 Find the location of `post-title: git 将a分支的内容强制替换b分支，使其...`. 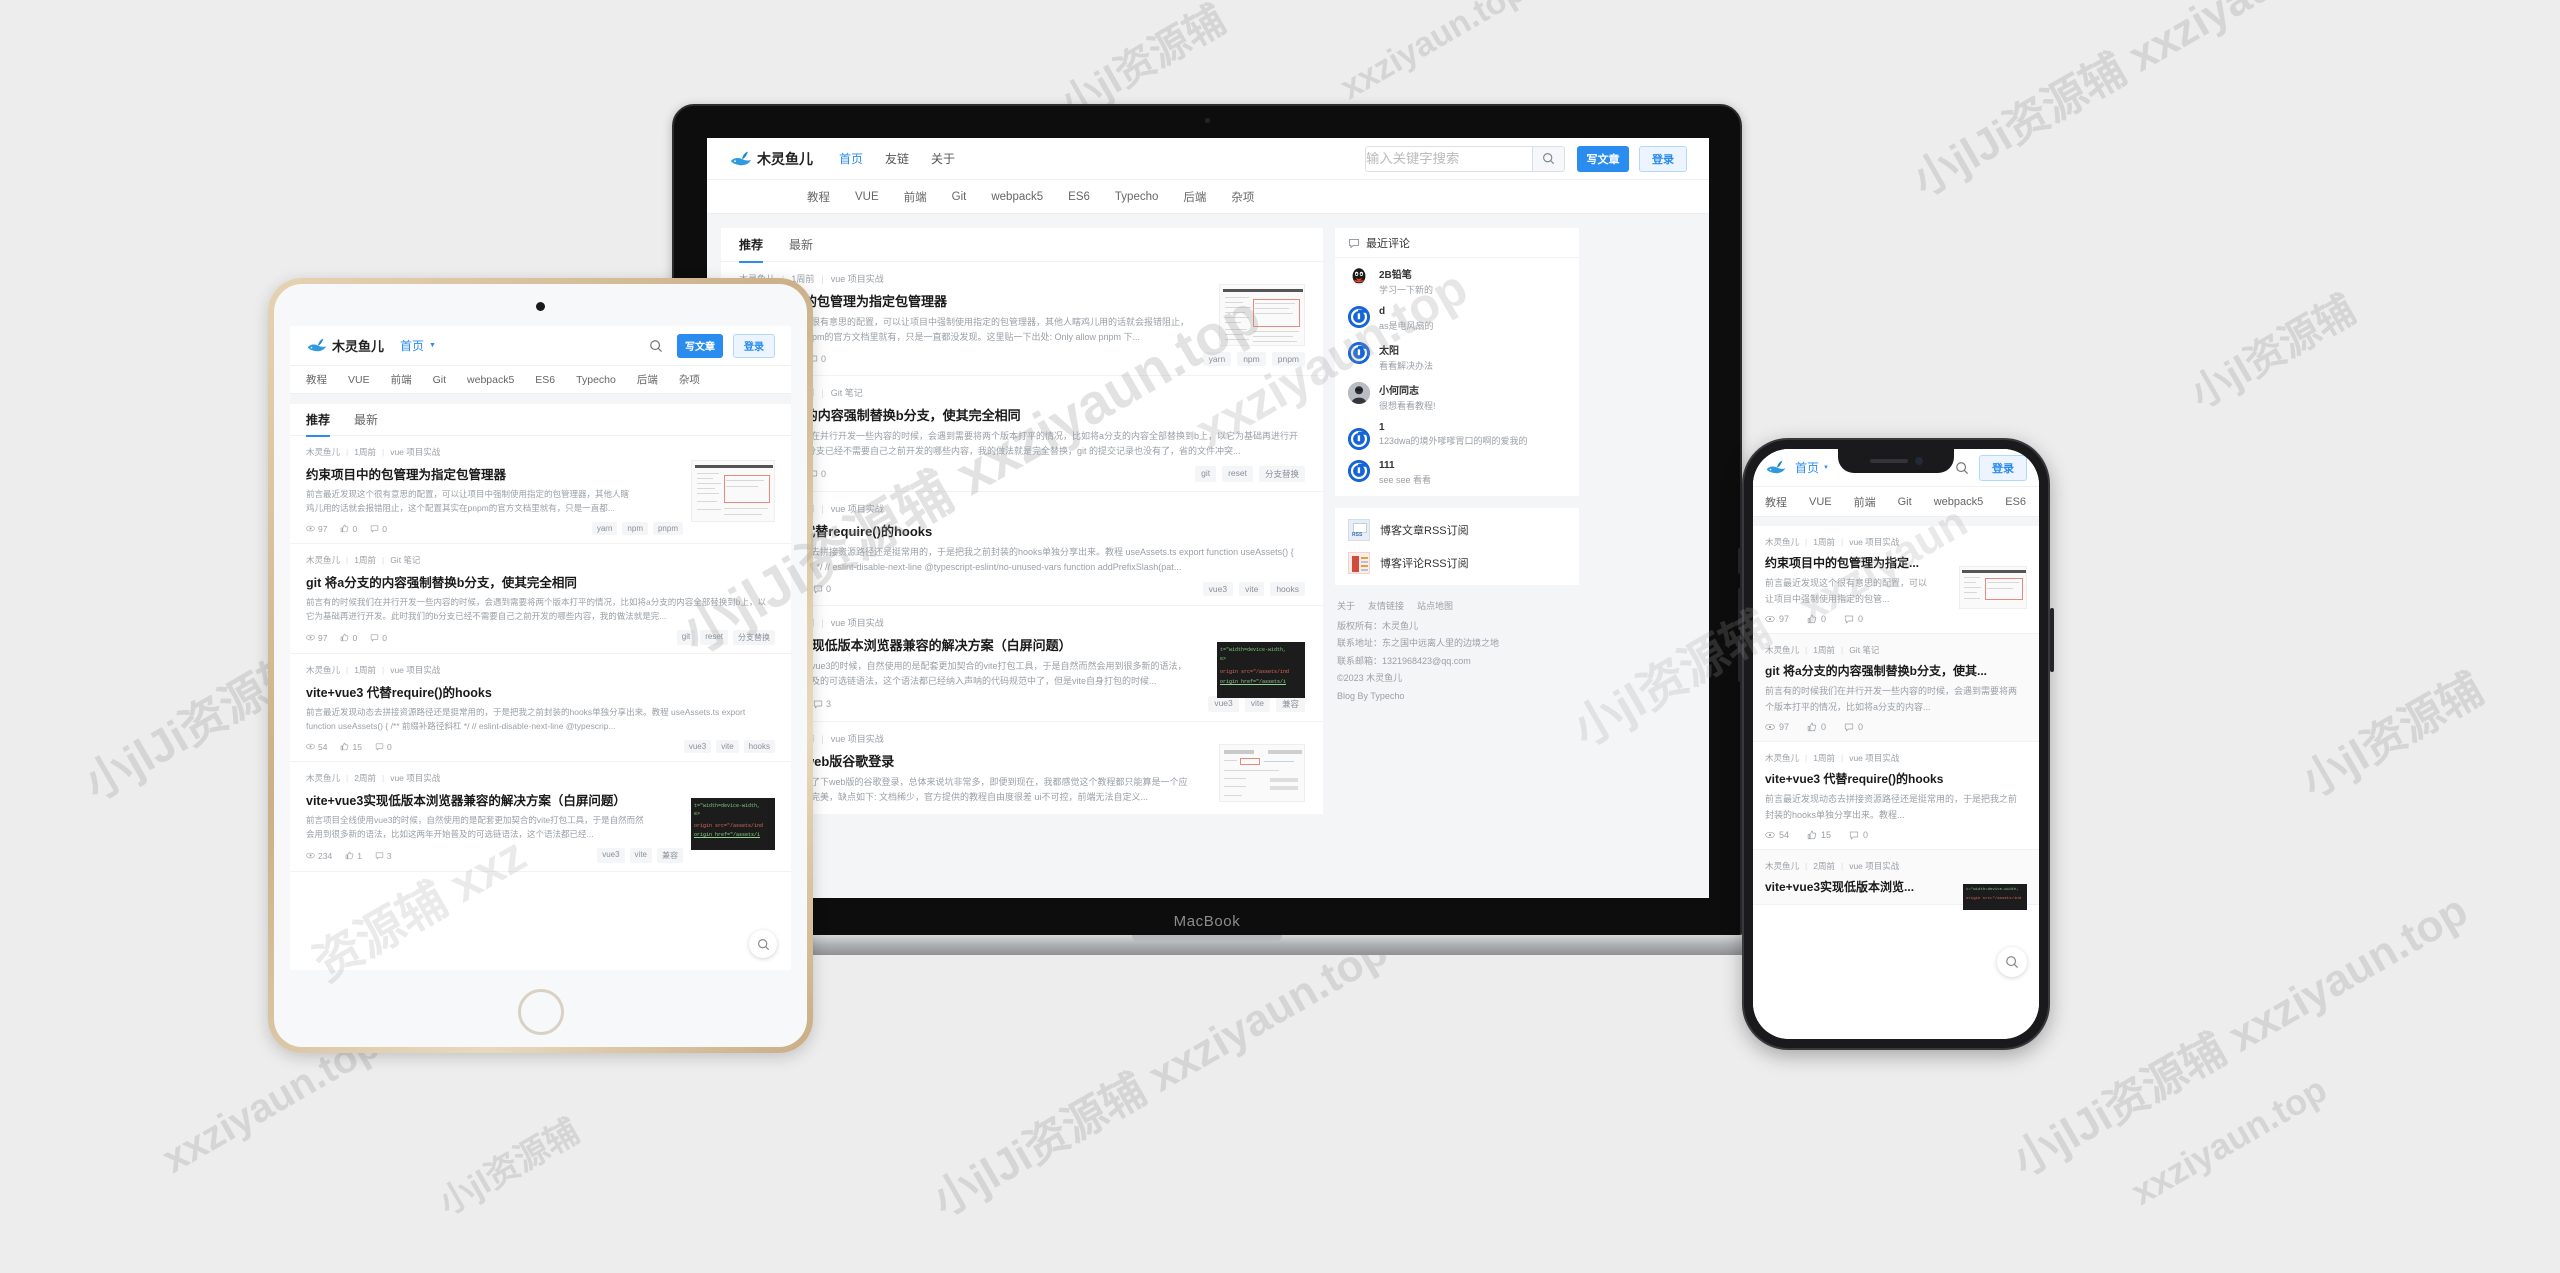

post-title: git 将a分支的内容强制替换b分支，使其... is located at coordinates (1896, 670).